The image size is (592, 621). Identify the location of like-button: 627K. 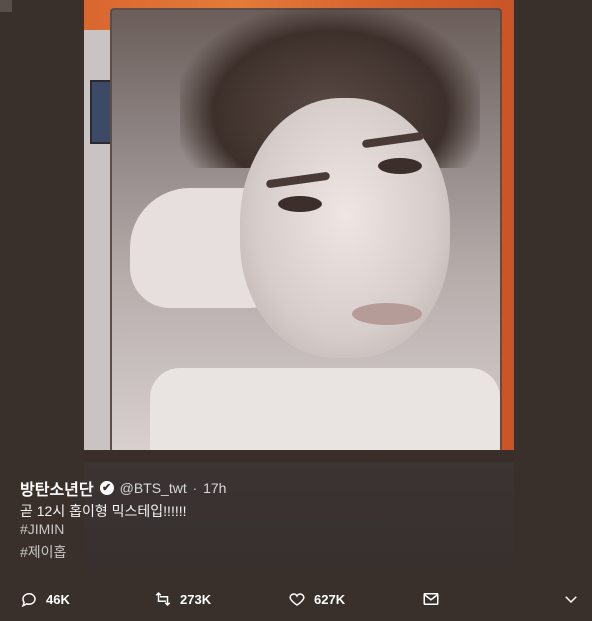
(316, 599).